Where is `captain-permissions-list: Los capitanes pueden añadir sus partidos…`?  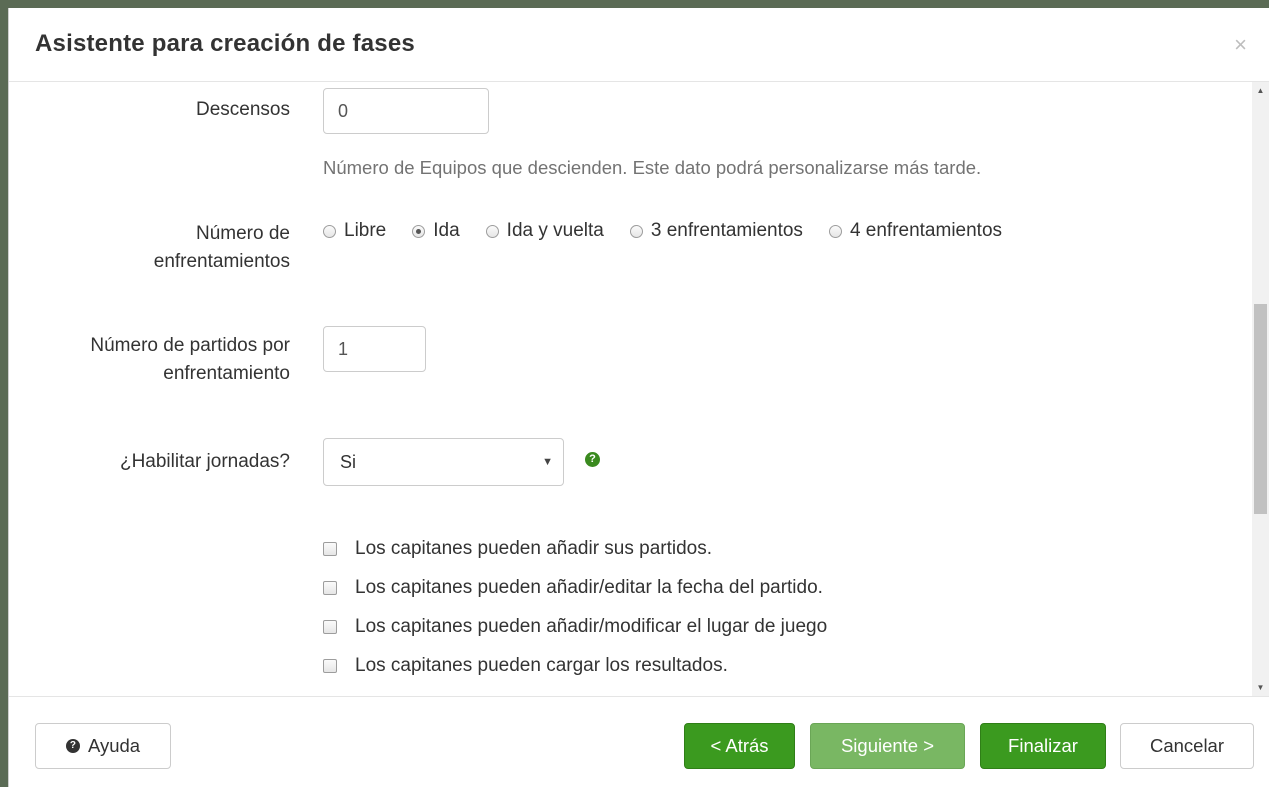
captain-permissions-list: Los capitanes pueden añadir sus partidos… is located at coordinates (575, 607).